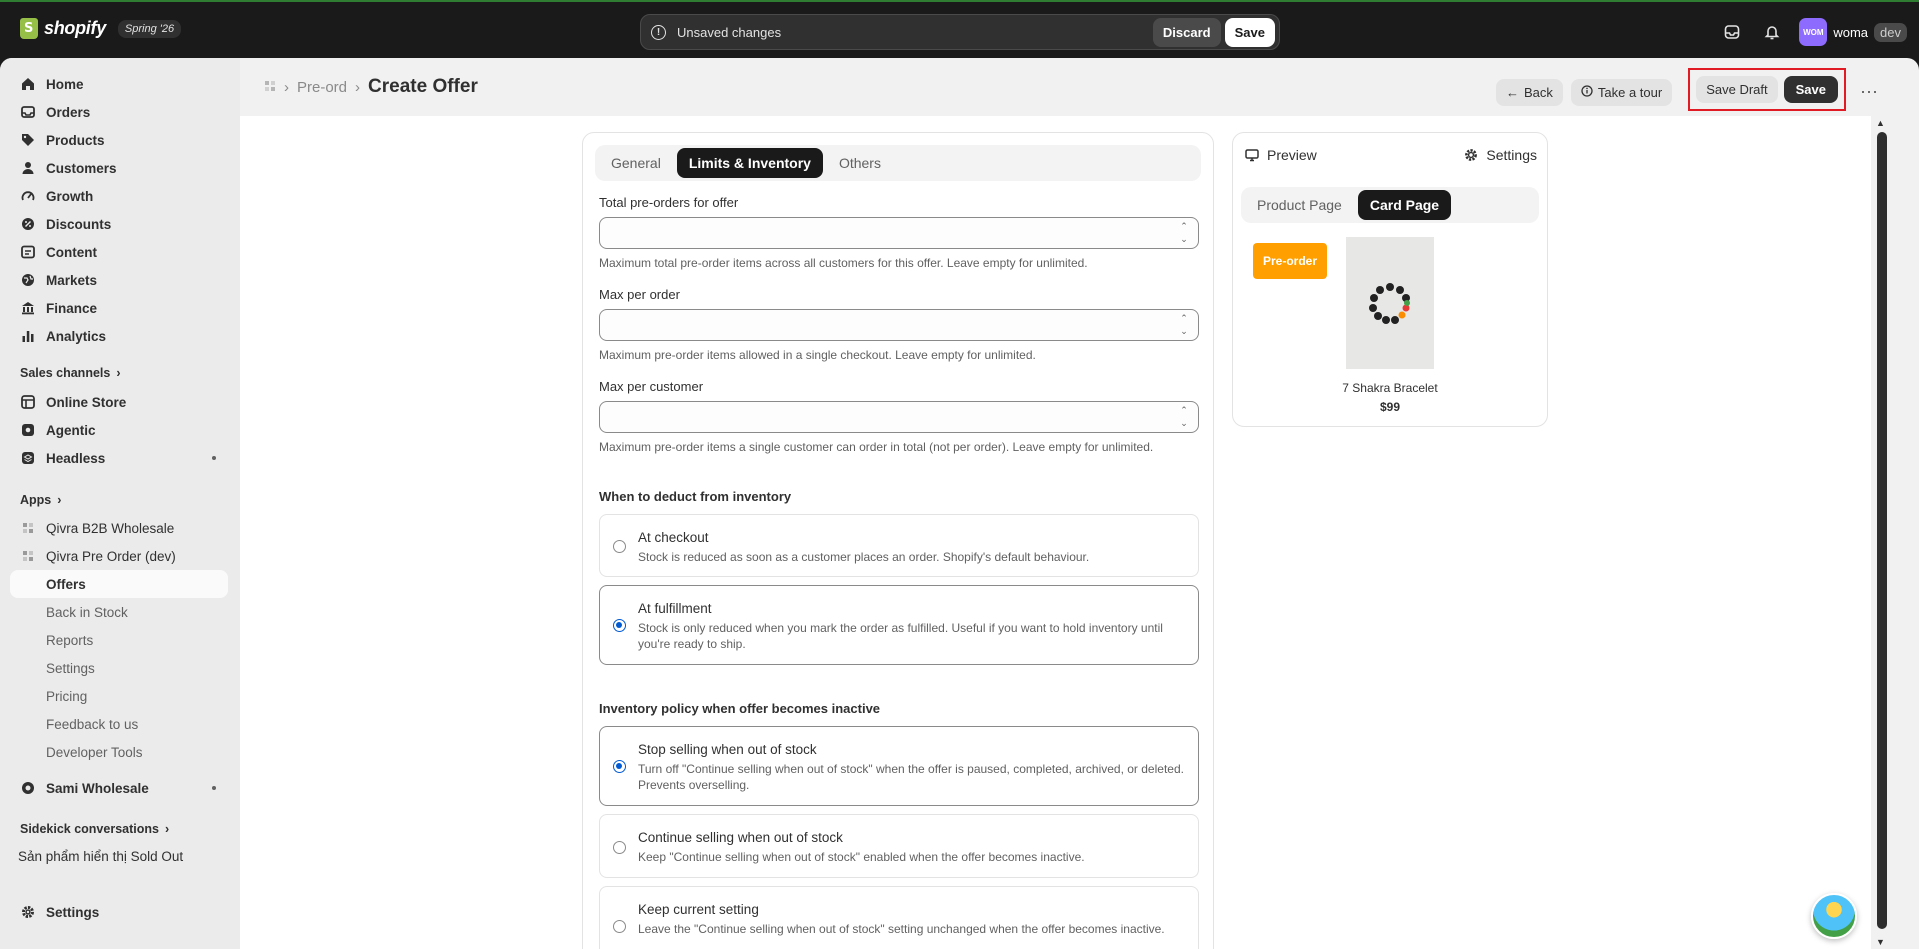 The width and height of the screenshot is (1919, 949). I want to click on env-badge: dev, so click(1890, 32).